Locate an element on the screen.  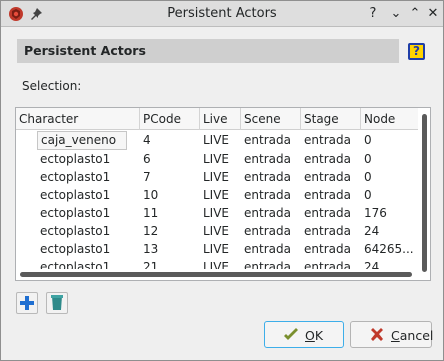
plus-icon is located at coordinates (27, 303).